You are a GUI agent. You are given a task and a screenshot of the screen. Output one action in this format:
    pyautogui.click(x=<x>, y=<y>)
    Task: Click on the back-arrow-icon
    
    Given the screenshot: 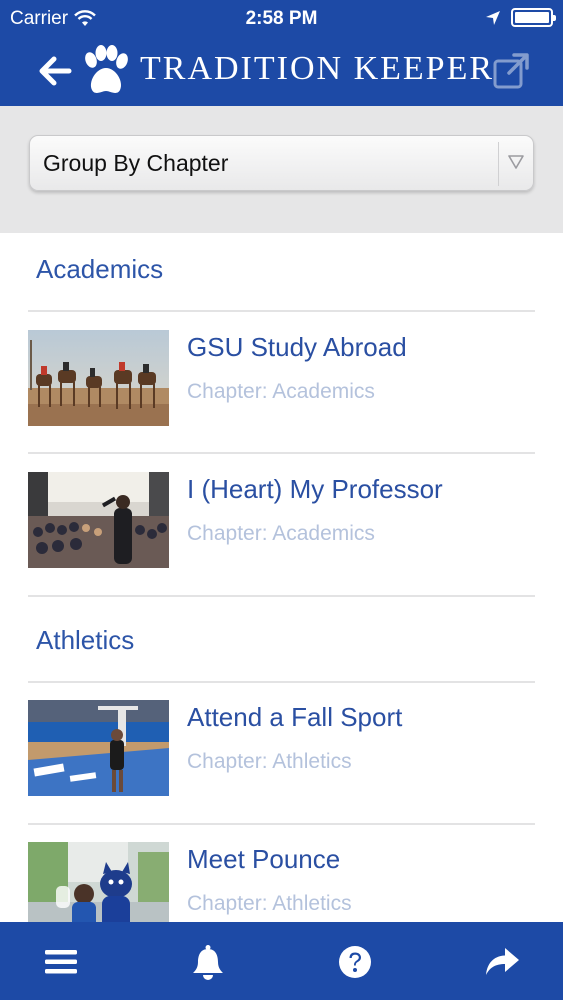 What is the action you would take?
    pyautogui.click(x=55, y=71)
    